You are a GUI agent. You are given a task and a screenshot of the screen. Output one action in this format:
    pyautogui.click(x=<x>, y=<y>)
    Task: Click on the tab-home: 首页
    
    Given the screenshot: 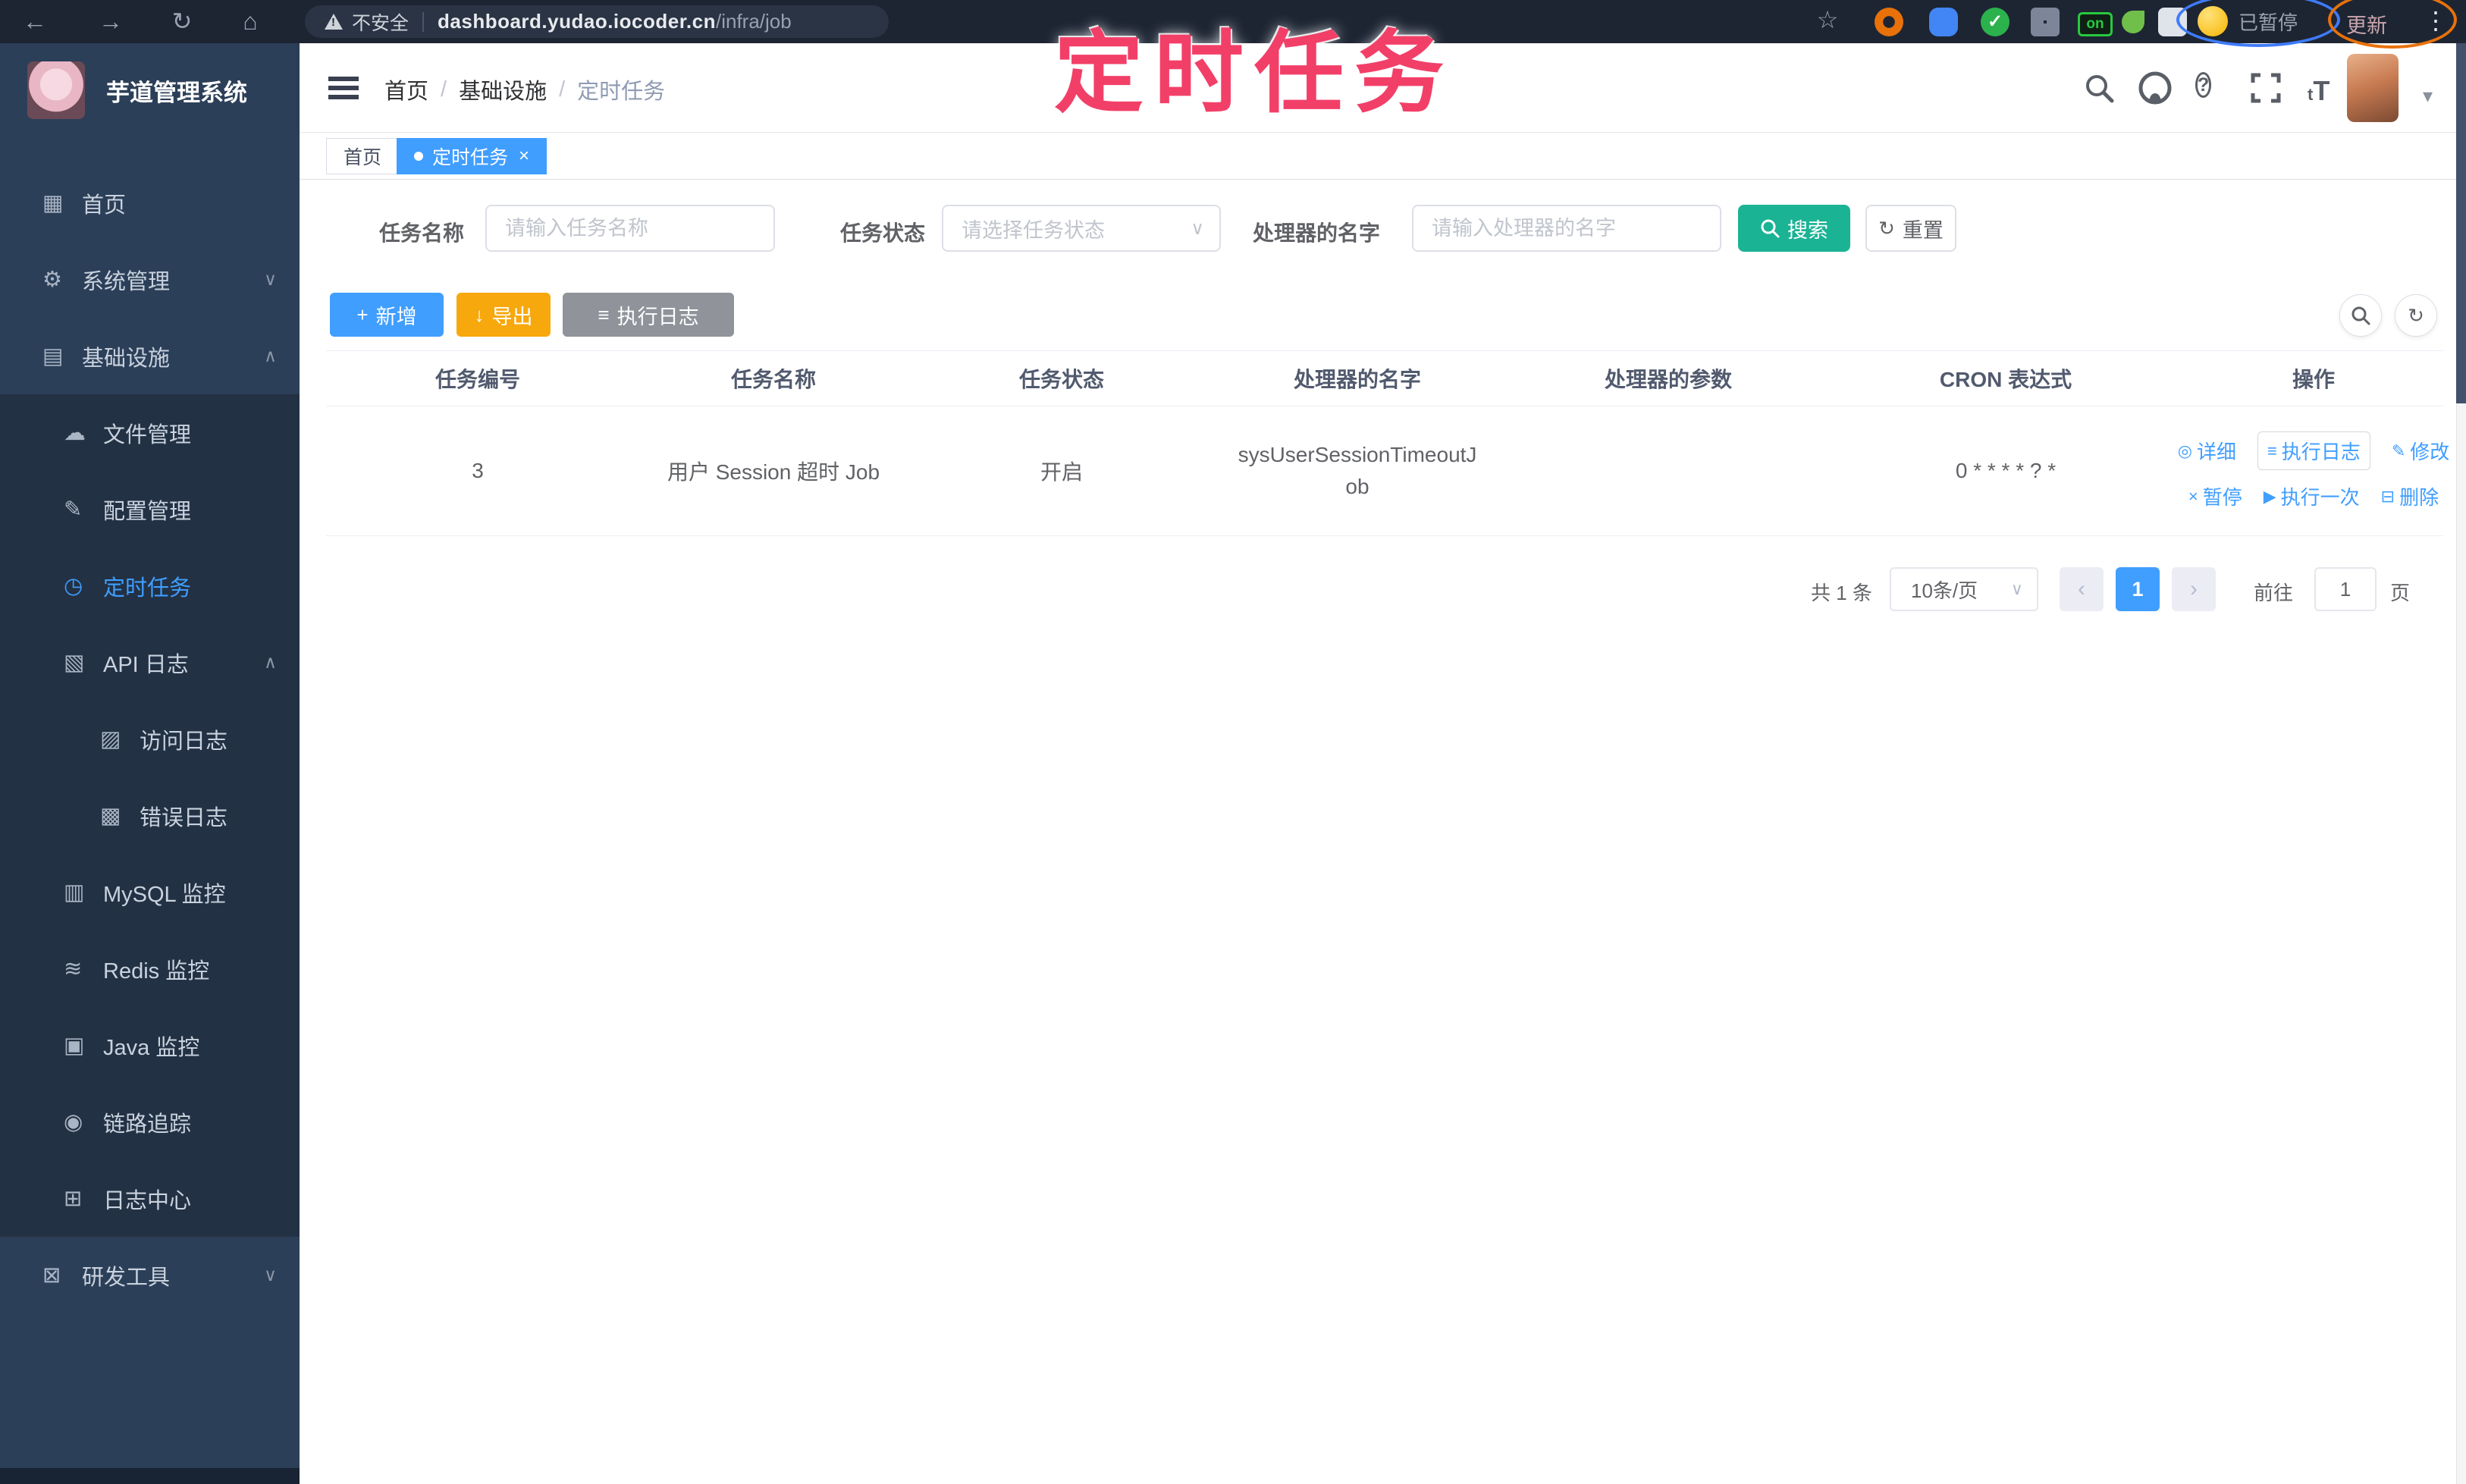 What is the action you would take?
    pyautogui.click(x=363, y=156)
    